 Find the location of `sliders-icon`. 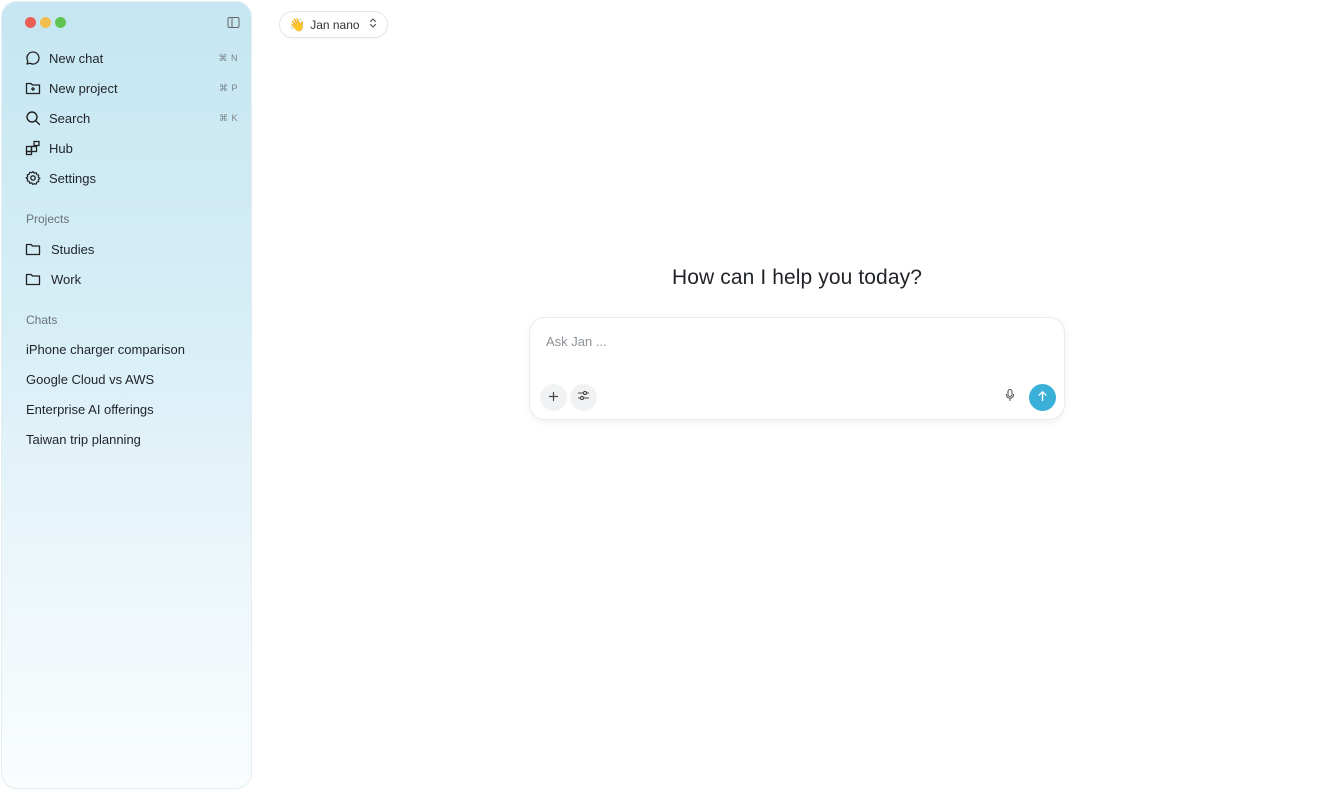

sliders-icon is located at coordinates (583, 398).